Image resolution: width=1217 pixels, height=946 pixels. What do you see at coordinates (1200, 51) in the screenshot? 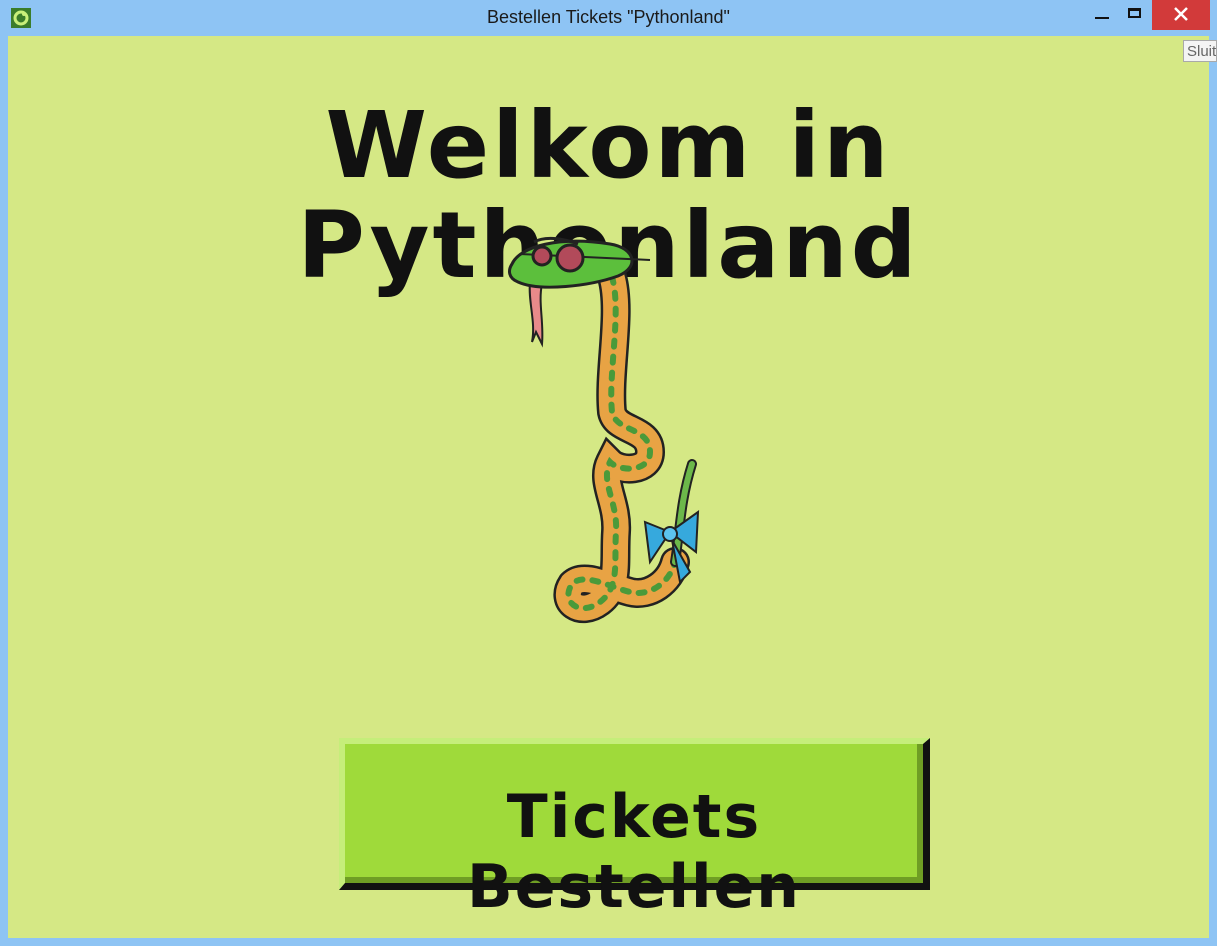
I see `close-tooltip: Sluiten` at bounding box center [1200, 51].